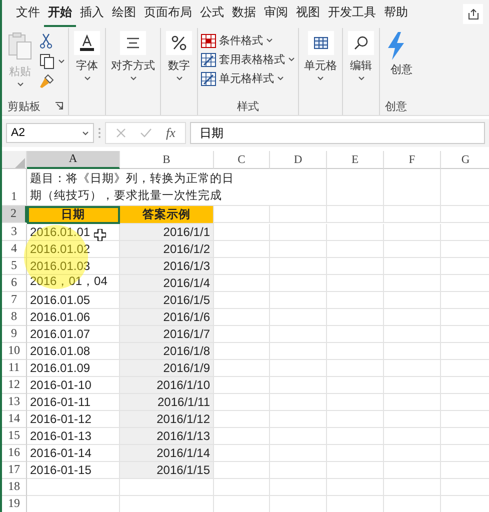  Describe the element at coordinates (412, 160) in the screenshot. I see `column-header: F` at that location.